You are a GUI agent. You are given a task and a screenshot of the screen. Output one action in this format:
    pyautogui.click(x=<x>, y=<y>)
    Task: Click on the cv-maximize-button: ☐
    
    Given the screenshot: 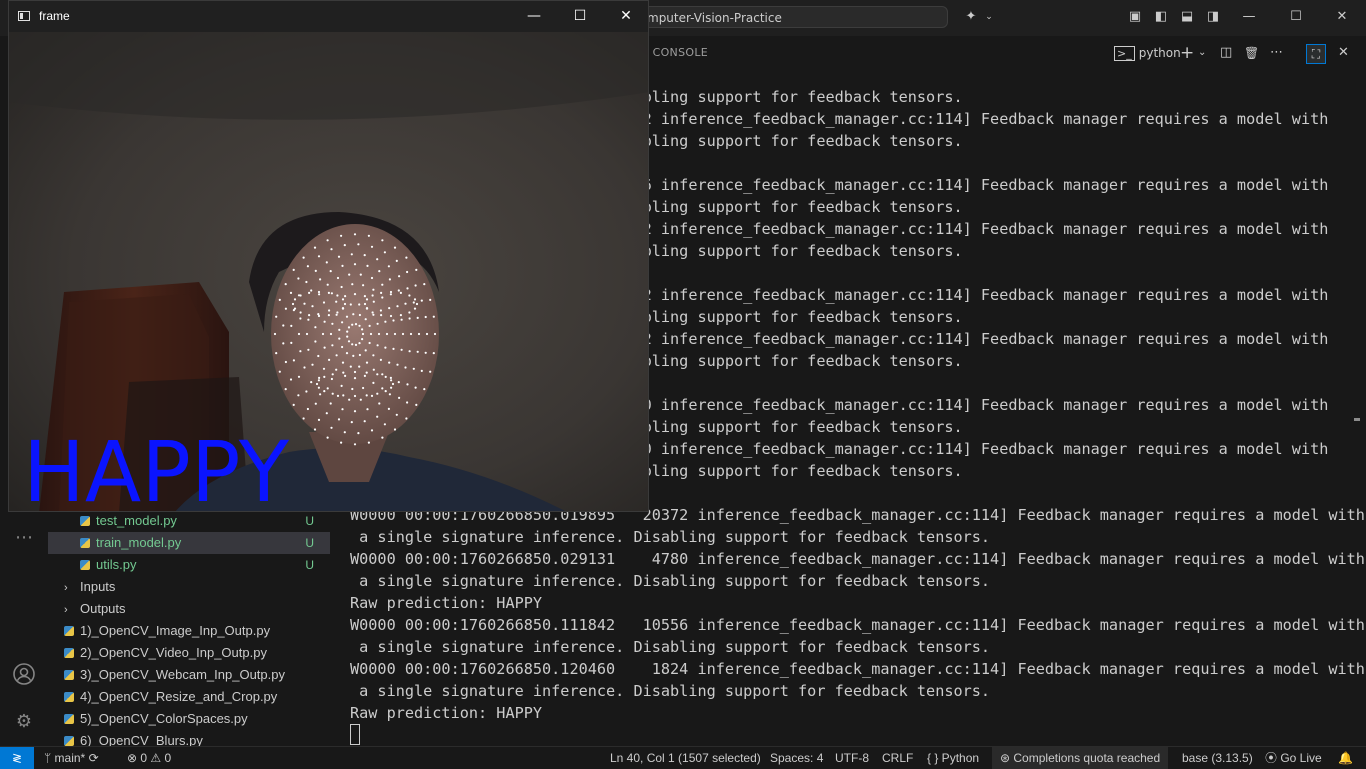 What is the action you would take?
    pyautogui.click(x=580, y=16)
    